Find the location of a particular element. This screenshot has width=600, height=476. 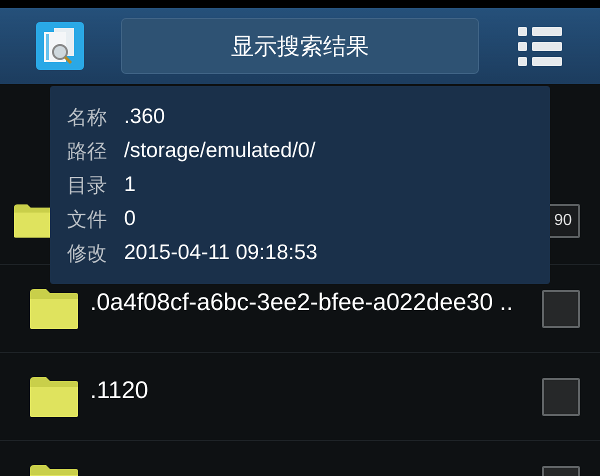

folder-name: .0a4f08cf-a6bc-3ee2-bfee-a022dee30 .. is located at coordinates (302, 303).